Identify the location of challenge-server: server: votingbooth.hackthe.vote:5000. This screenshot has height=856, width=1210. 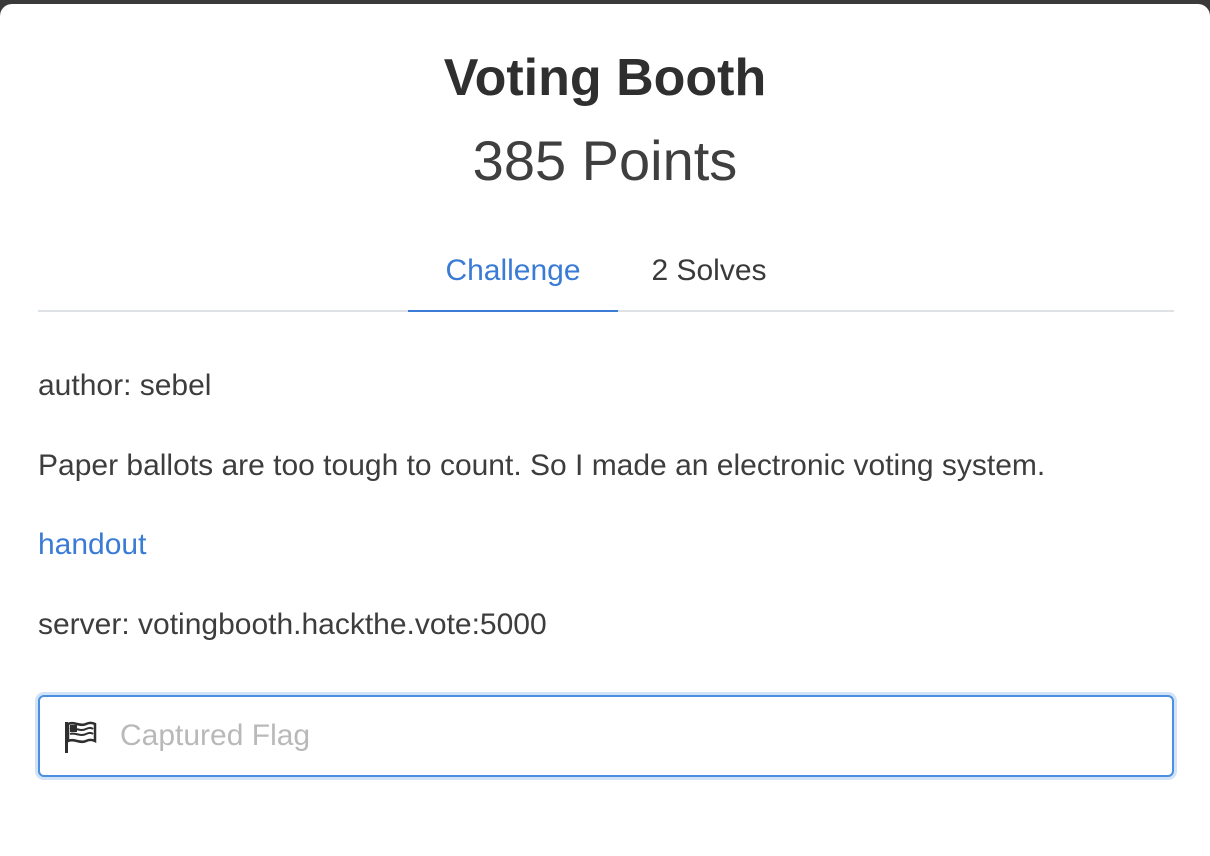
(292, 624).